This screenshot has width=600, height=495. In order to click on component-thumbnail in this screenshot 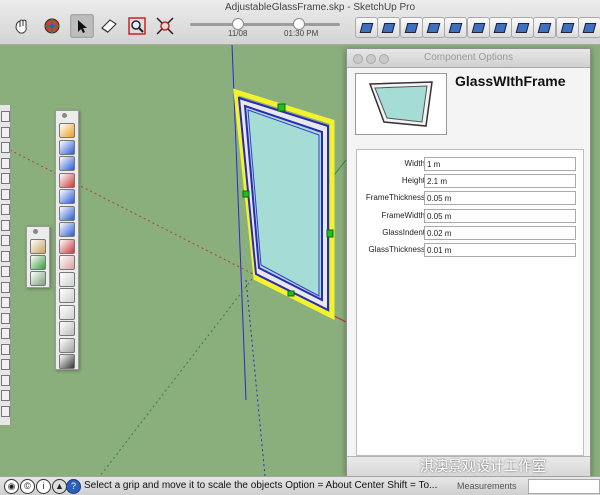, I will do `click(401, 104)`.